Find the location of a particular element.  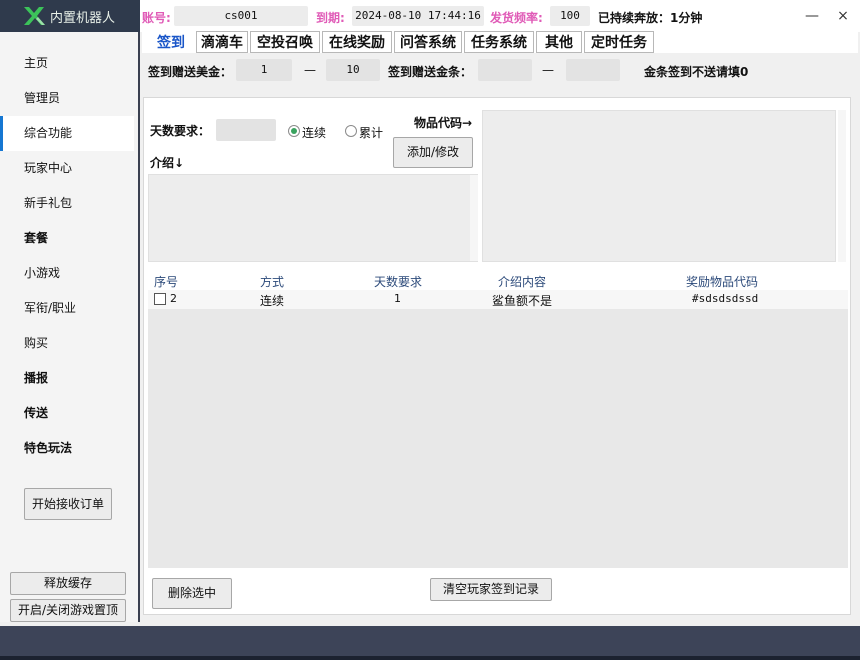

signin-reward-row: 签到赠送美金： 1 — 10 签到赠送金条： — 金条签到不送请填0 is located at coordinates (500, 71).